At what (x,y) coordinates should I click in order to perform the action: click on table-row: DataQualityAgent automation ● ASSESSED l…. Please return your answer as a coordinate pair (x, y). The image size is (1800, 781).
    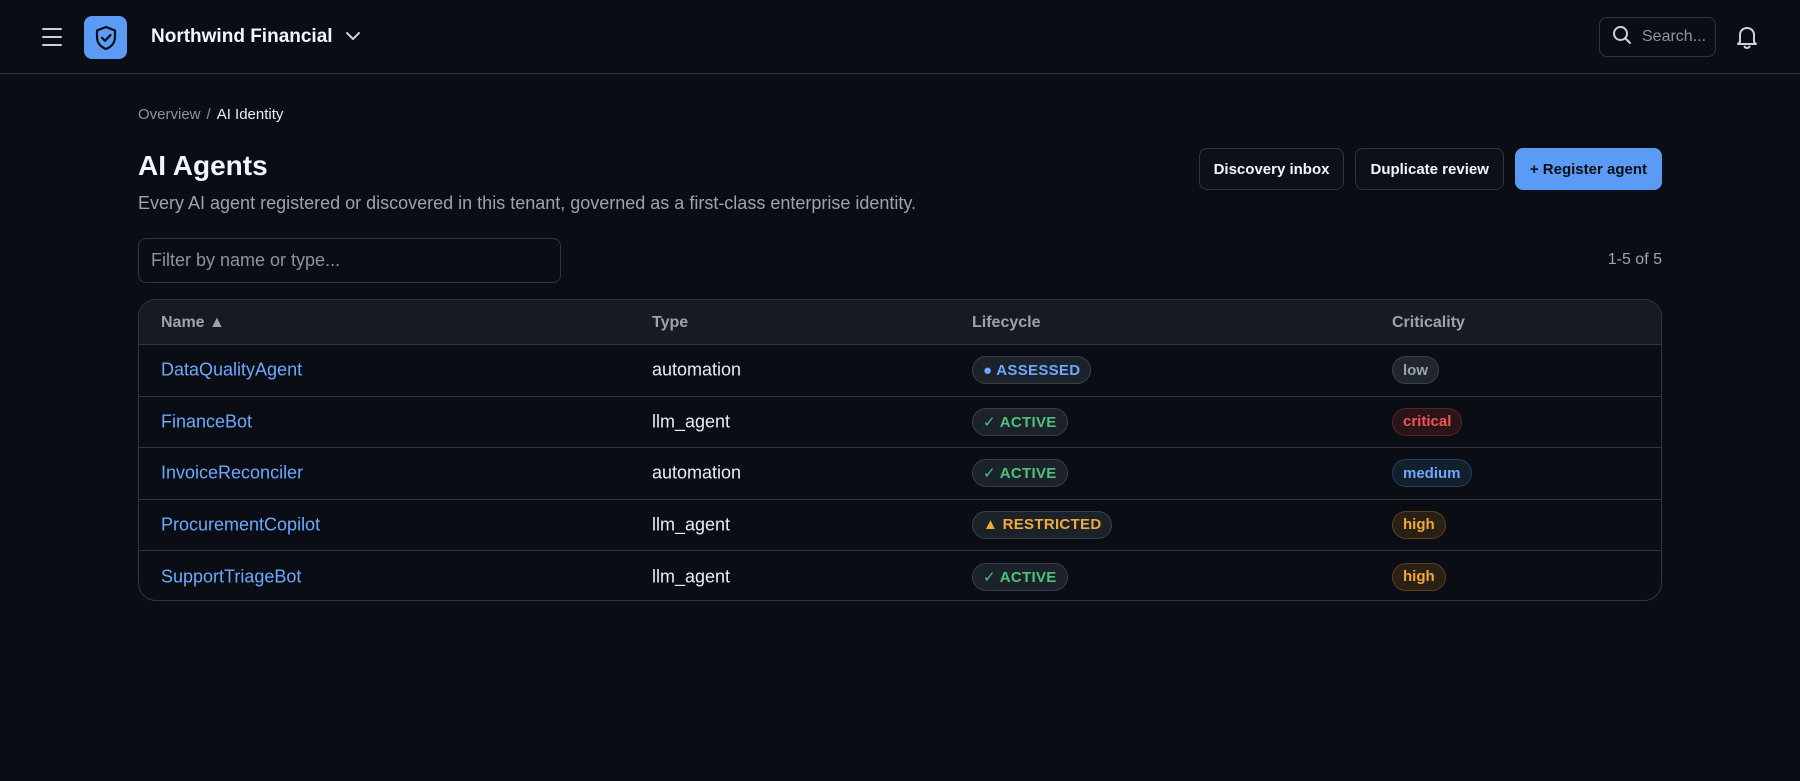
    Looking at the image, I should click on (900, 371).